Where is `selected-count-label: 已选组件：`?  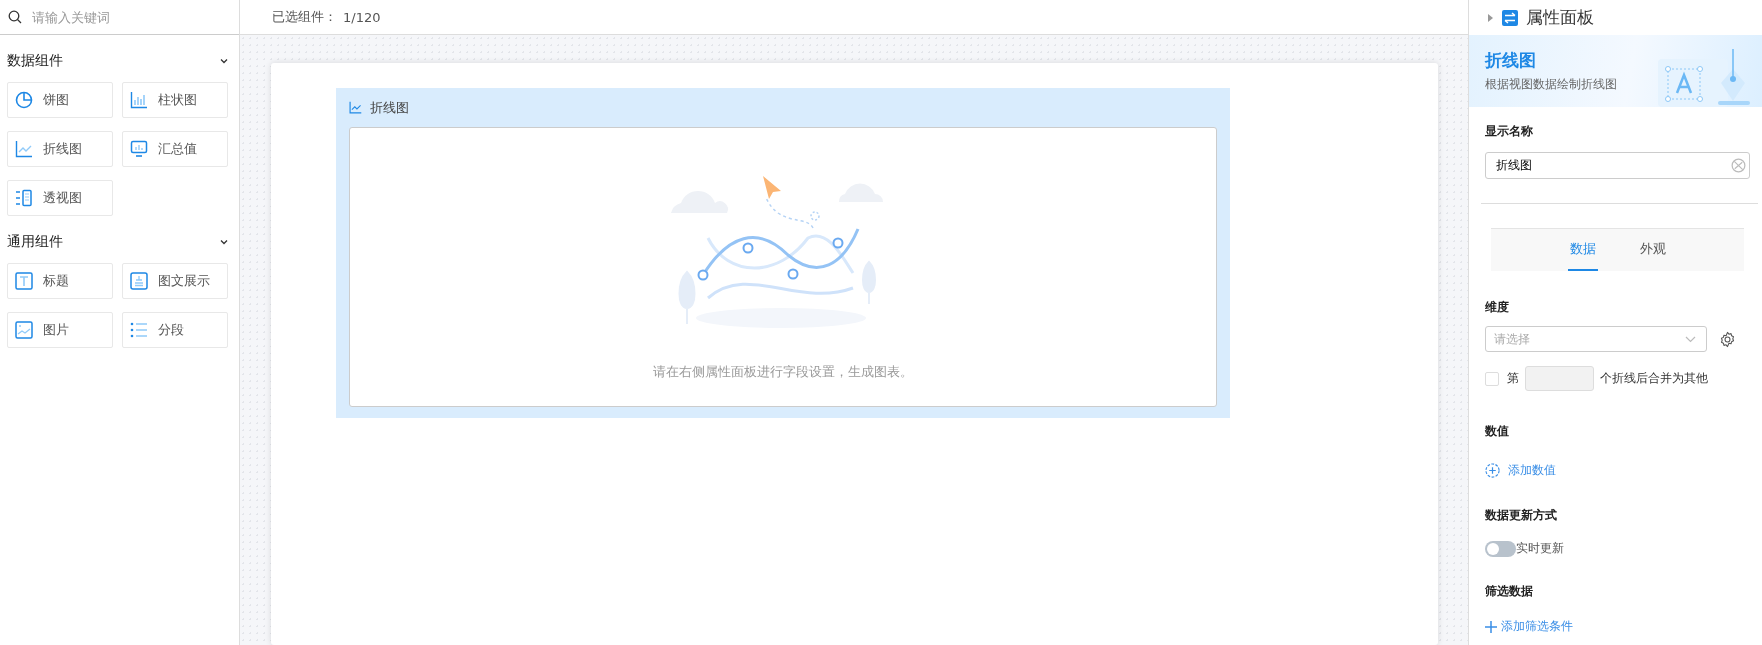
selected-count-label: 已选组件： is located at coordinates (304, 17).